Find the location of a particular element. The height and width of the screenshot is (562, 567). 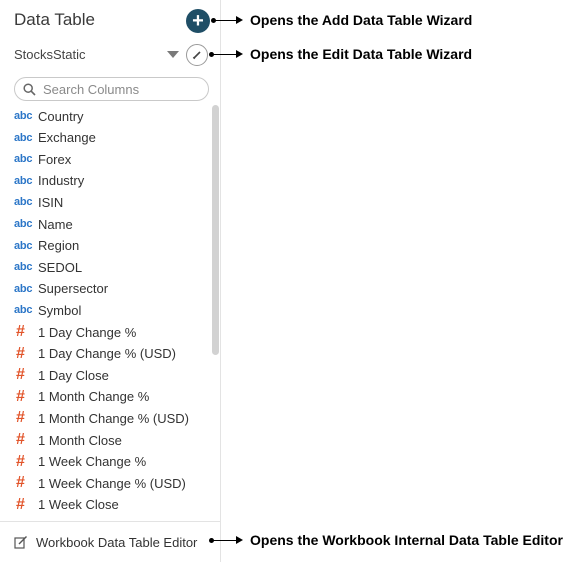

column-label: Exchange is located at coordinates (67, 138).